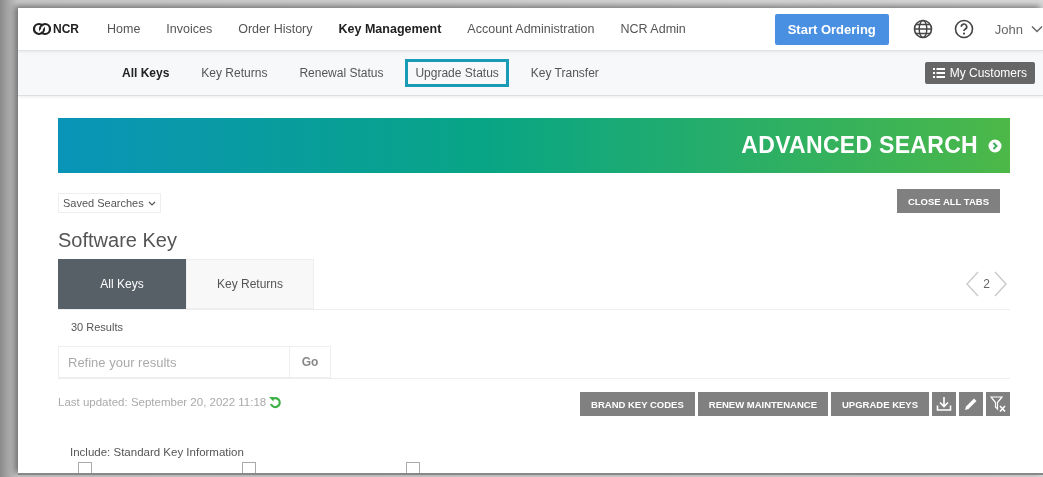  Describe the element at coordinates (531, 29) in the screenshot. I see `nav-link: Account Administration` at that location.